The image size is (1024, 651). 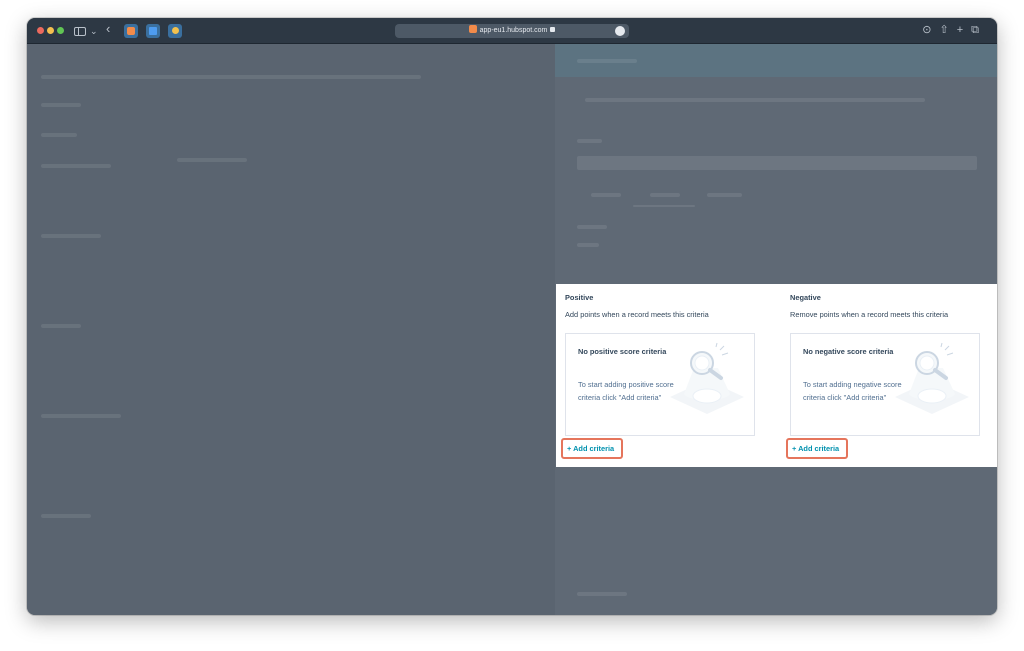 I want to click on download-icon: ⊙, so click(x=930, y=30).